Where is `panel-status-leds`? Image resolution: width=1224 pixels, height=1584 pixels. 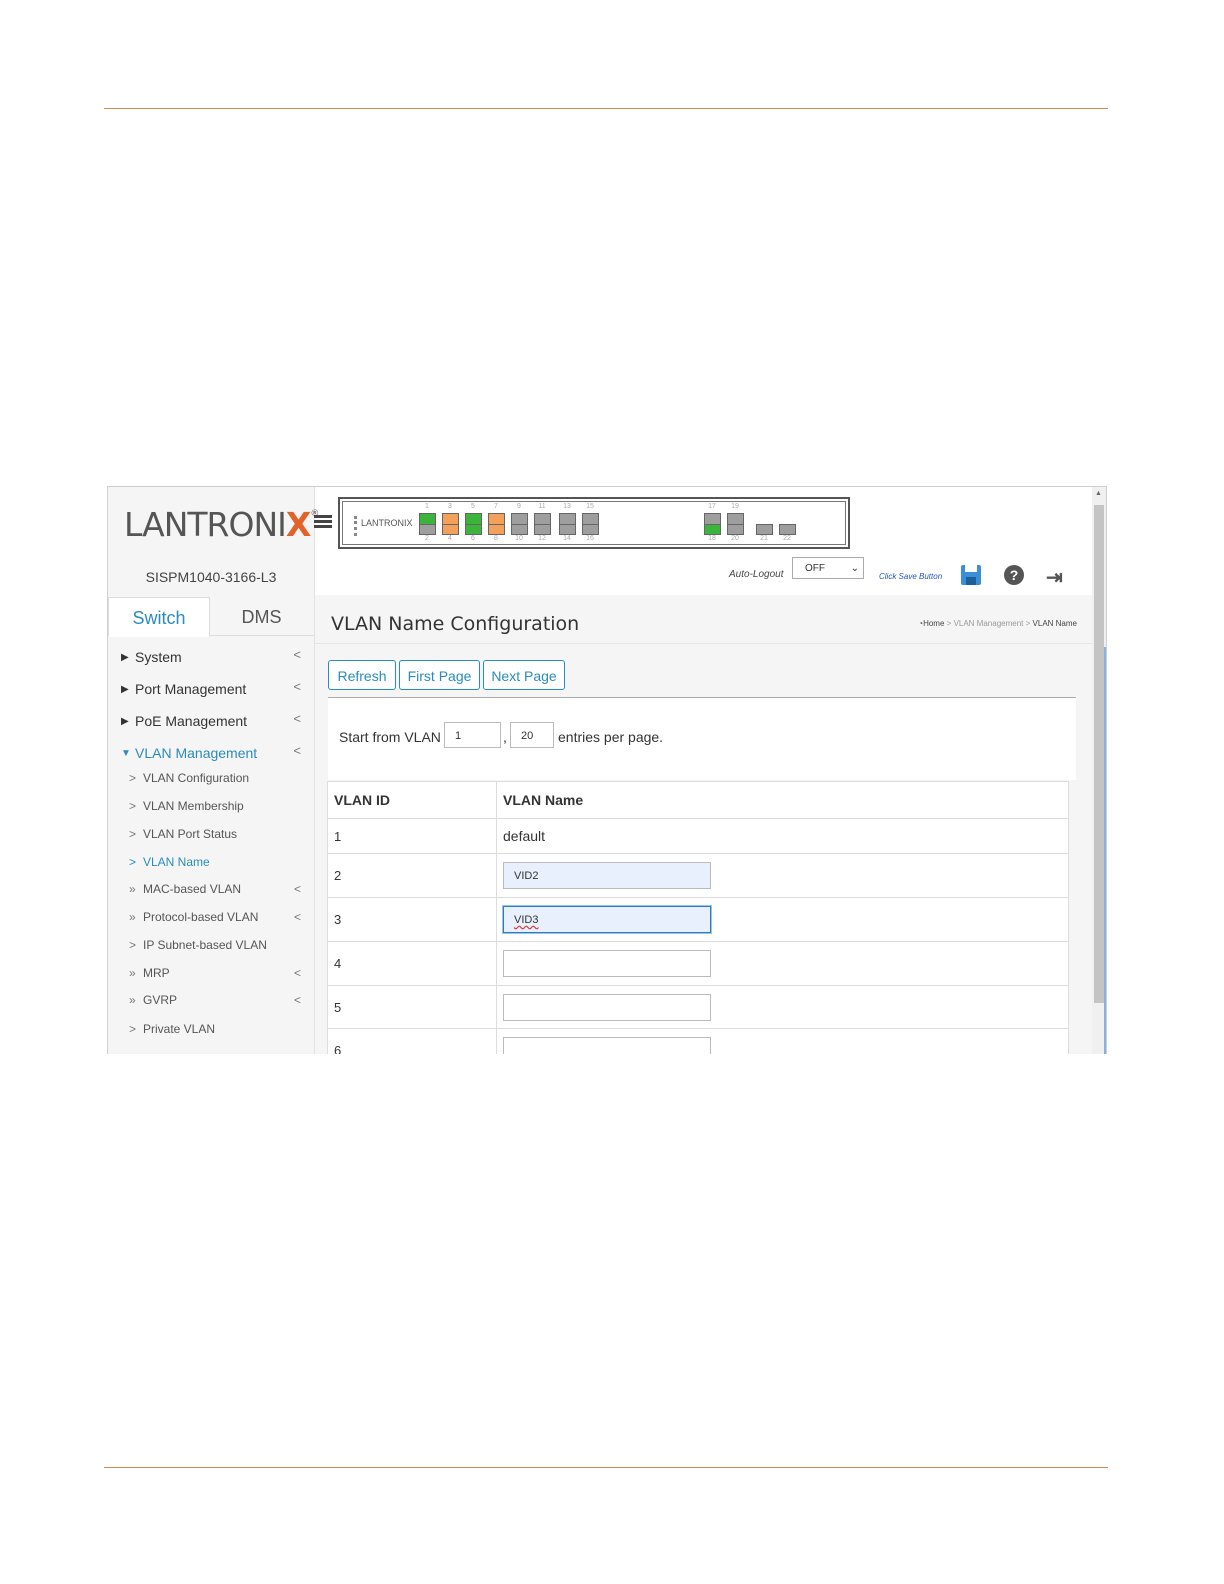 panel-status-leds is located at coordinates (357, 526).